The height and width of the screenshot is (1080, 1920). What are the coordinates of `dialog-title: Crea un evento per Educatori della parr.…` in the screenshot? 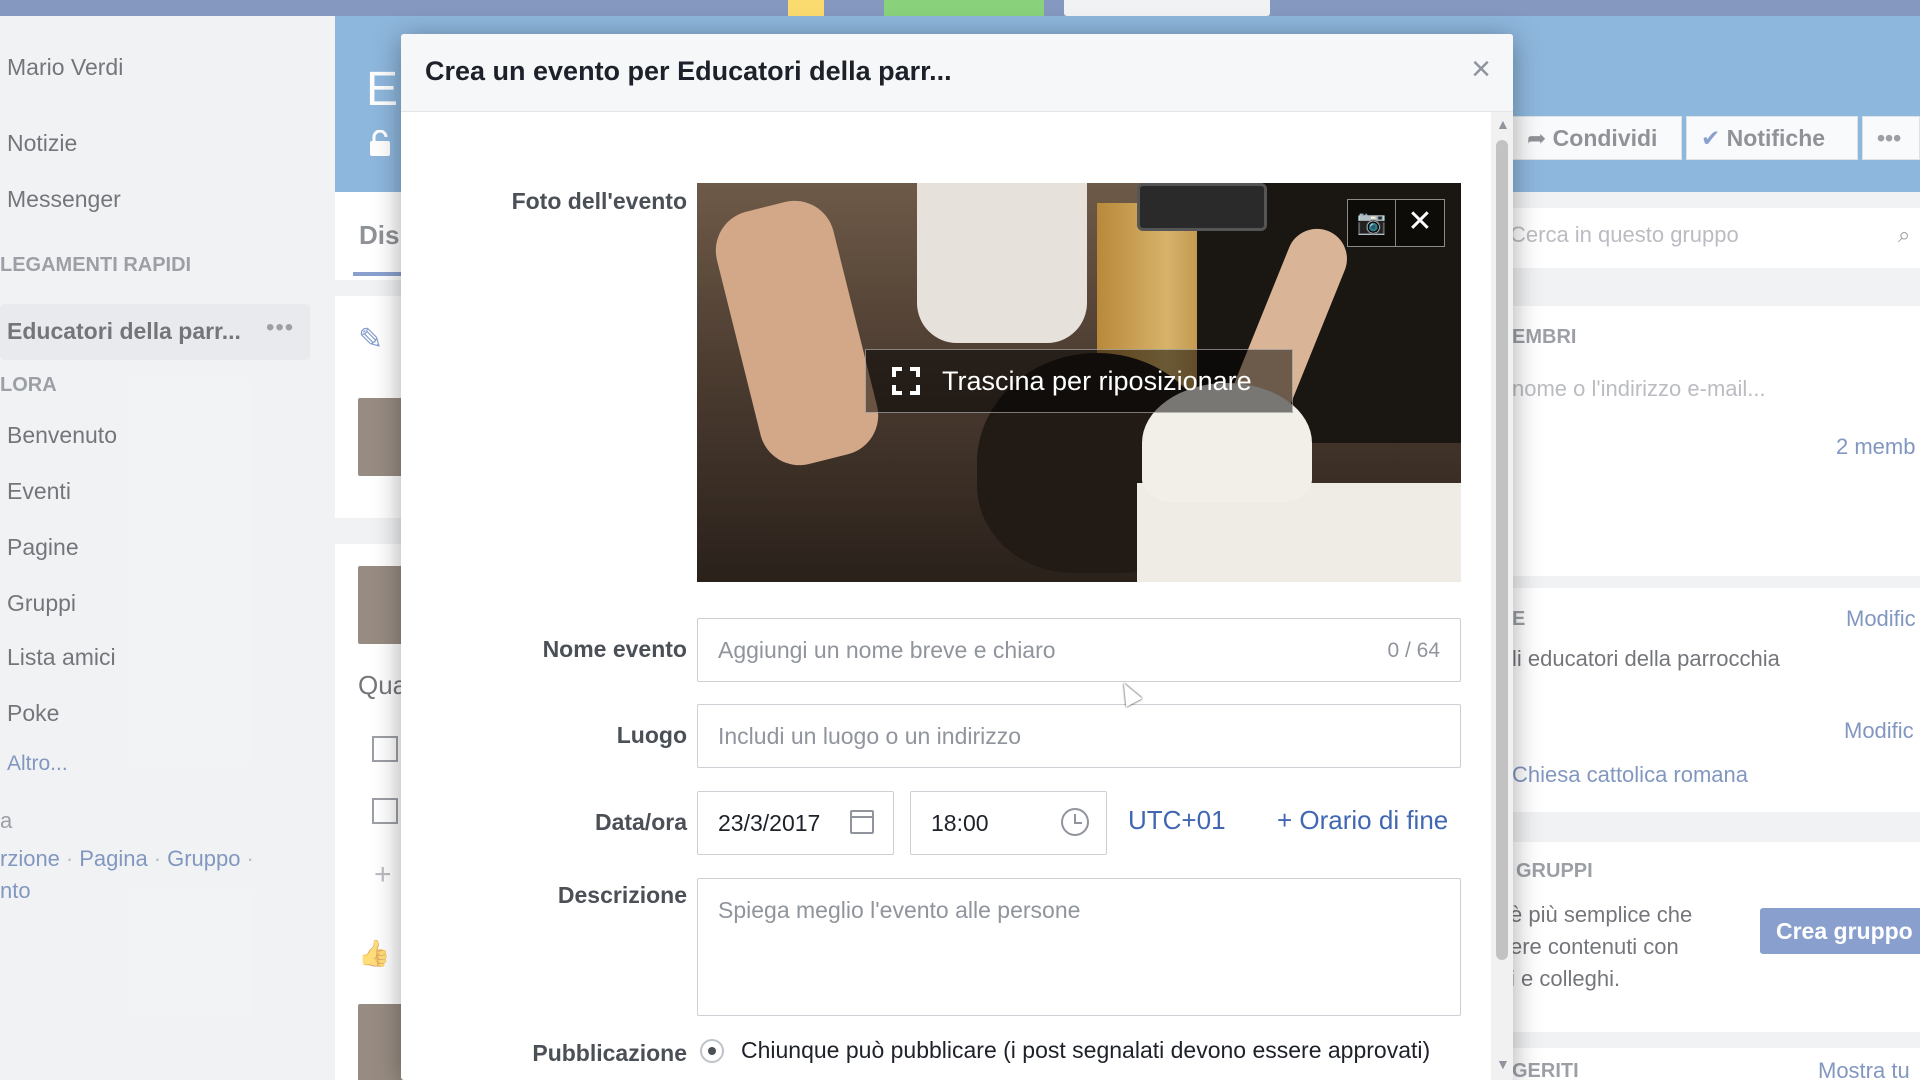 It's located at (688, 71).